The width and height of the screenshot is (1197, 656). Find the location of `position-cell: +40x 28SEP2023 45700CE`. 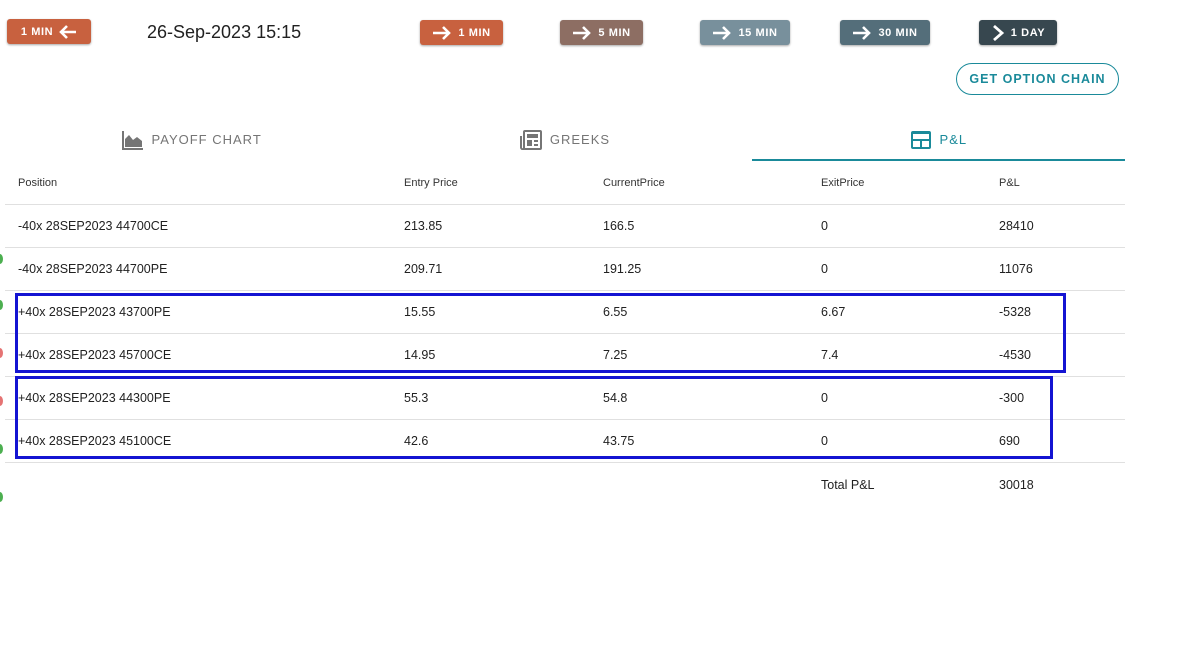

position-cell: +40x 28SEP2023 45700CE is located at coordinates (95, 355).